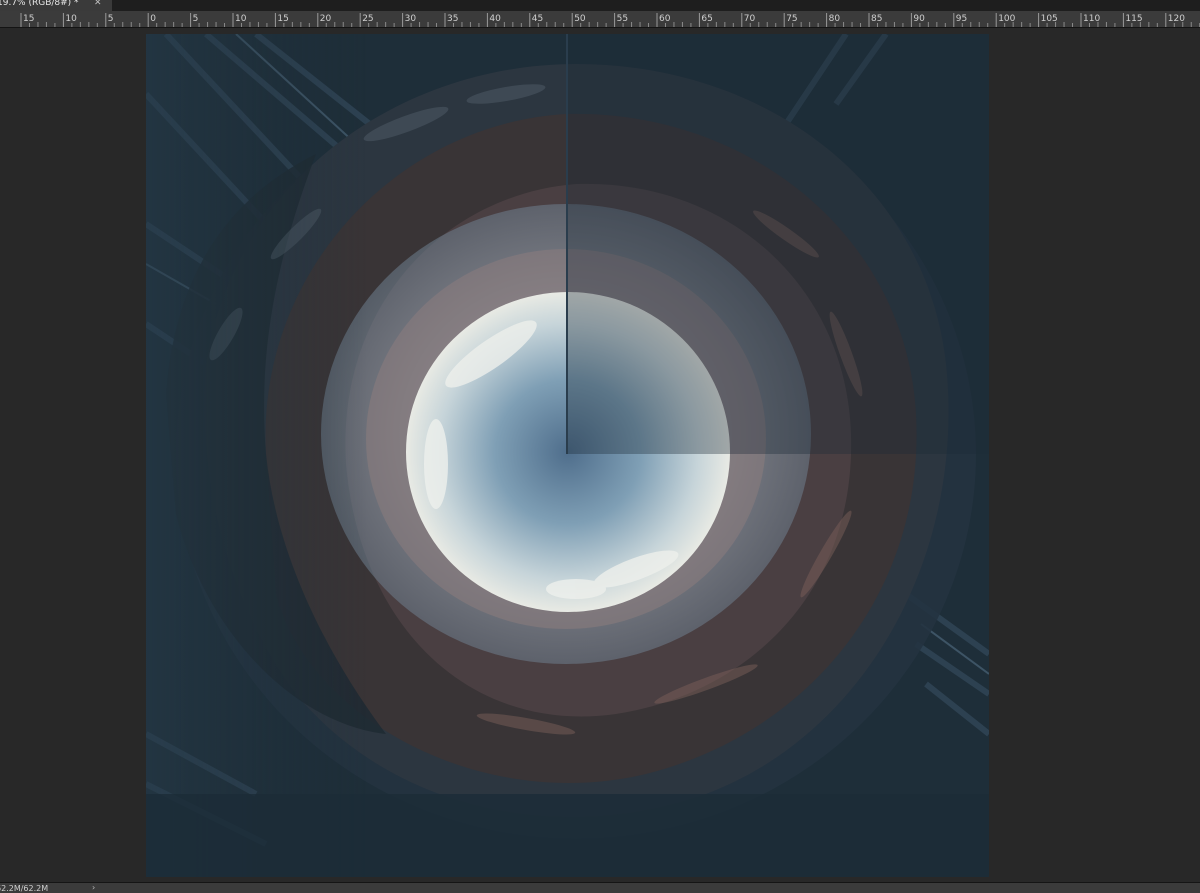 This screenshot has width=1200, height=893. I want to click on ruler-label: 120, so click(1176, 19).